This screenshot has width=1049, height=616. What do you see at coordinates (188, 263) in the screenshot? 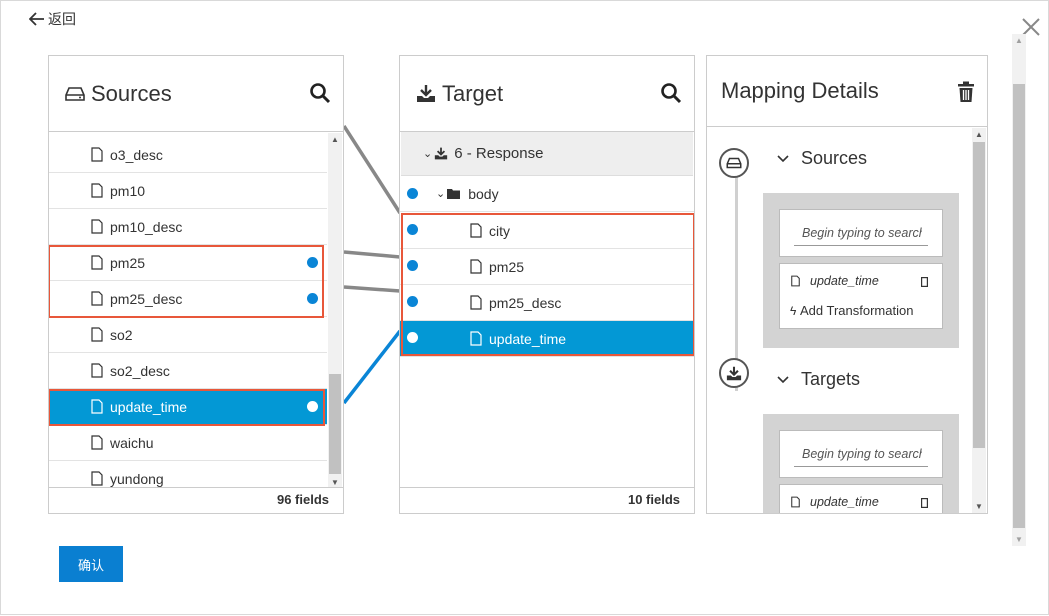
I see `source-row-pm25: pm25` at bounding box center [188, 263].